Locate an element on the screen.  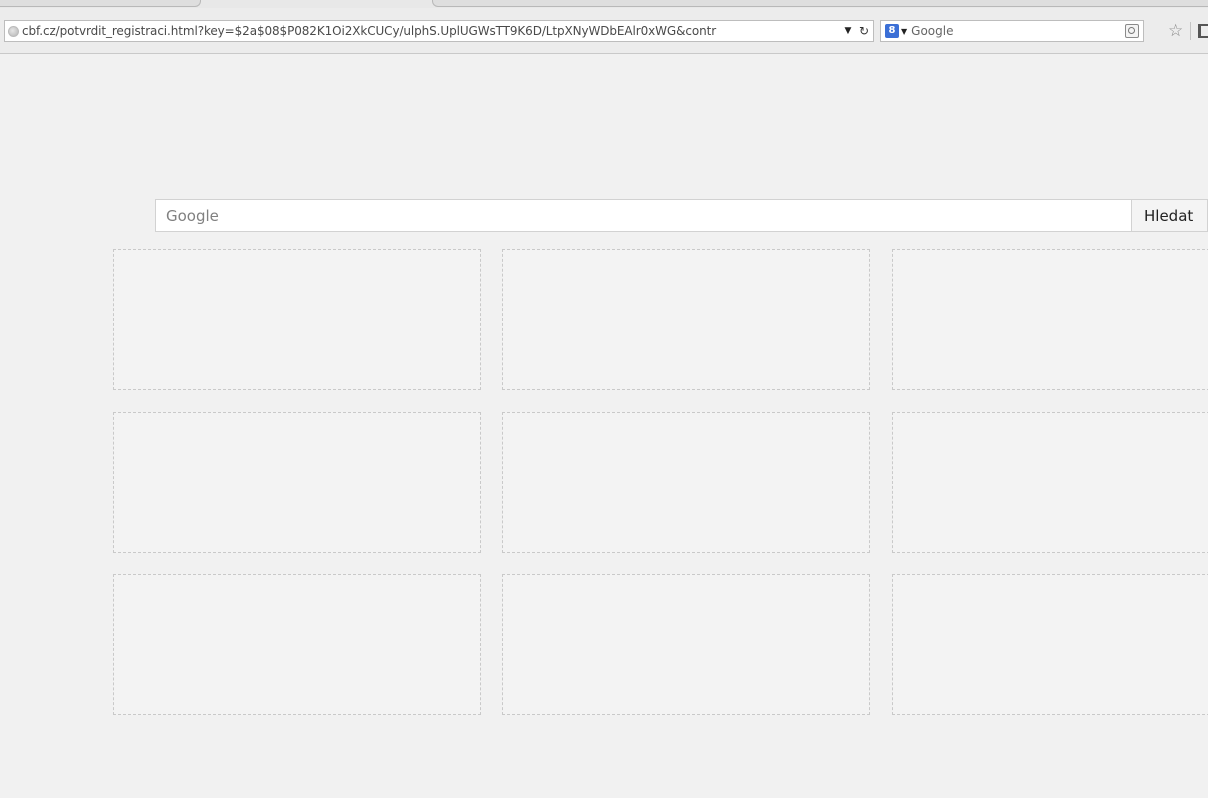
globe-icon is located at coordinates (13, 31).